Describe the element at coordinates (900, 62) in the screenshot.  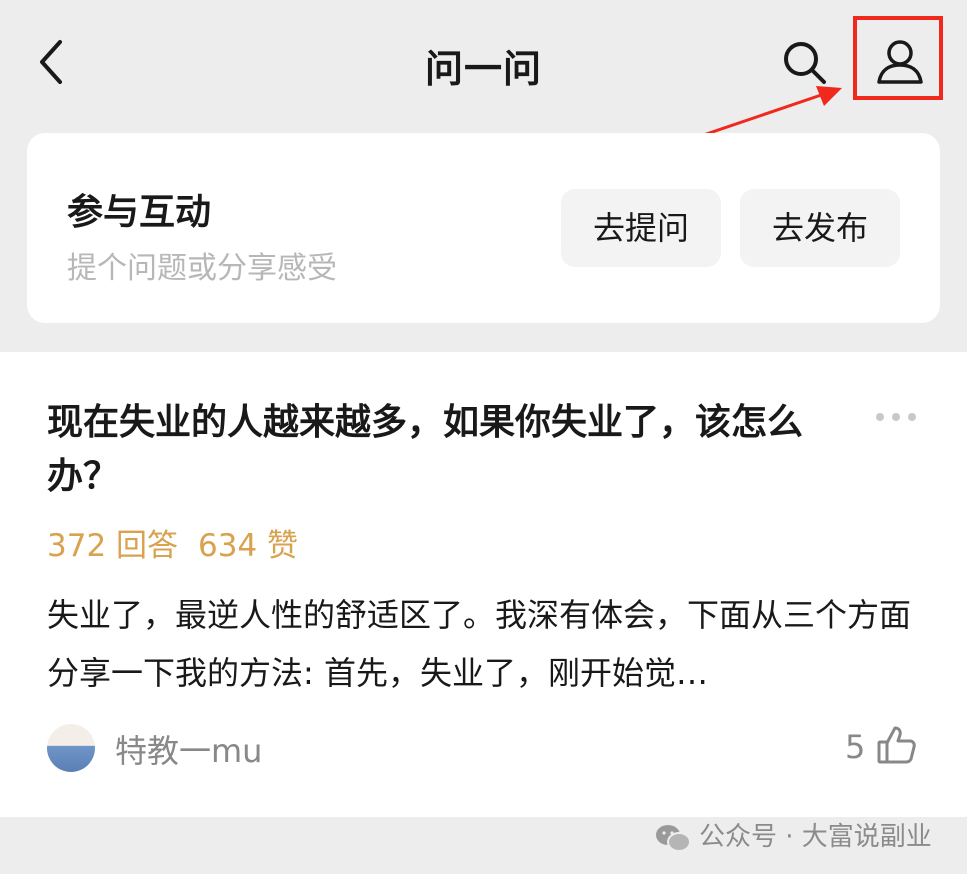
I see `user-icon` at that location.